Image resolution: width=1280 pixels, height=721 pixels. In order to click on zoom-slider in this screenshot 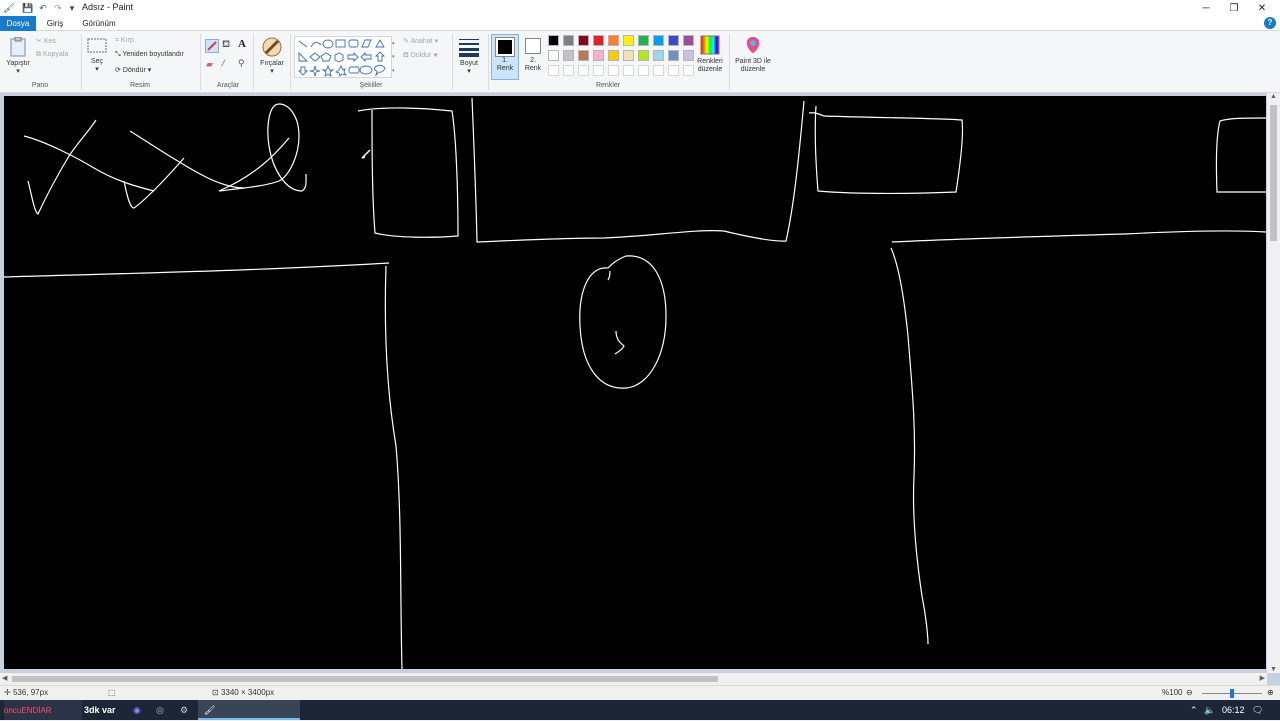, I will do `click(1232, 693)`.